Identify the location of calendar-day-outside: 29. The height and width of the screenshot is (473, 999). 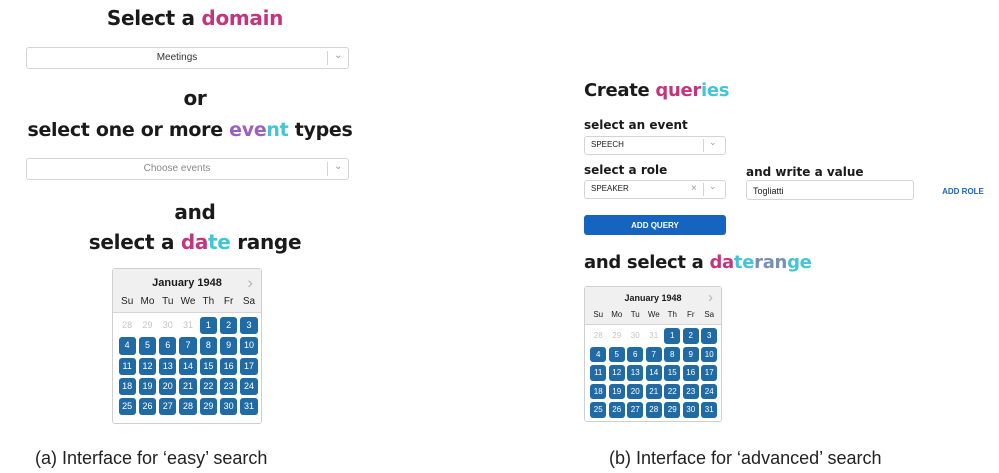
(147, 325).